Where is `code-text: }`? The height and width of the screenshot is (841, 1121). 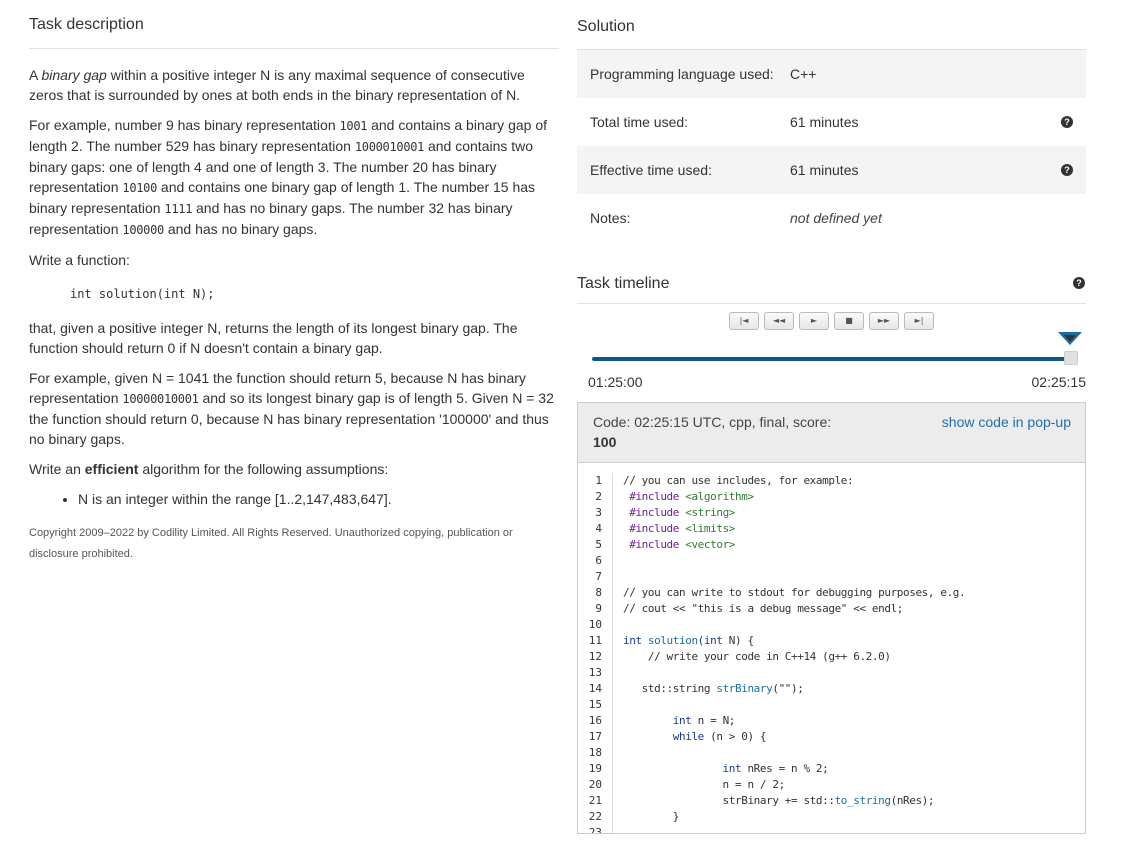 code-text: } is located at coordinates (651, 816).